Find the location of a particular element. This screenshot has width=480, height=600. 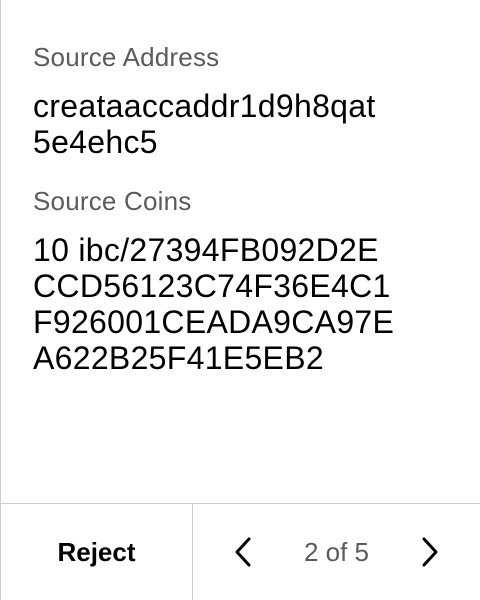

source-coins-line: F926001CEADA9CA97E is located at coordinates (214, 322).